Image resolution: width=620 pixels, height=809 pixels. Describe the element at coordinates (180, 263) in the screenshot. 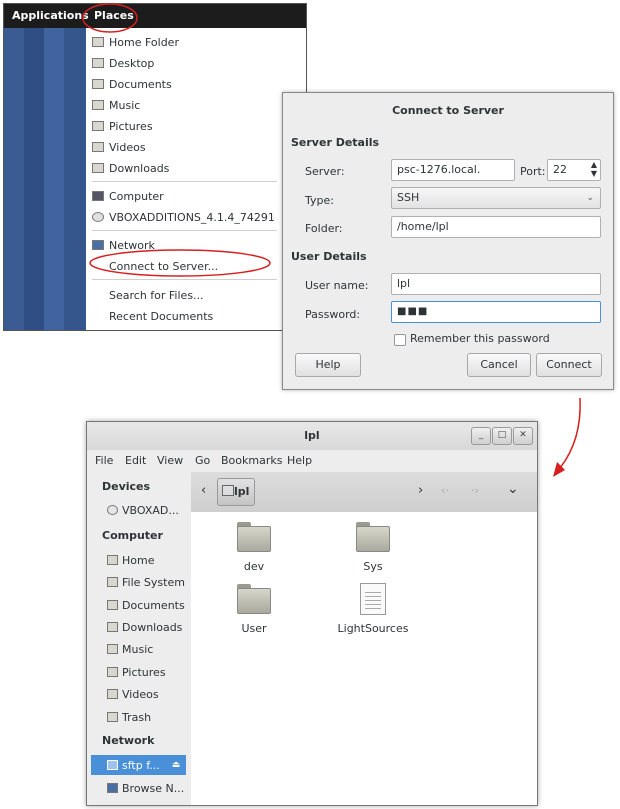

I see `connect-highlight-ellipse` at that location.